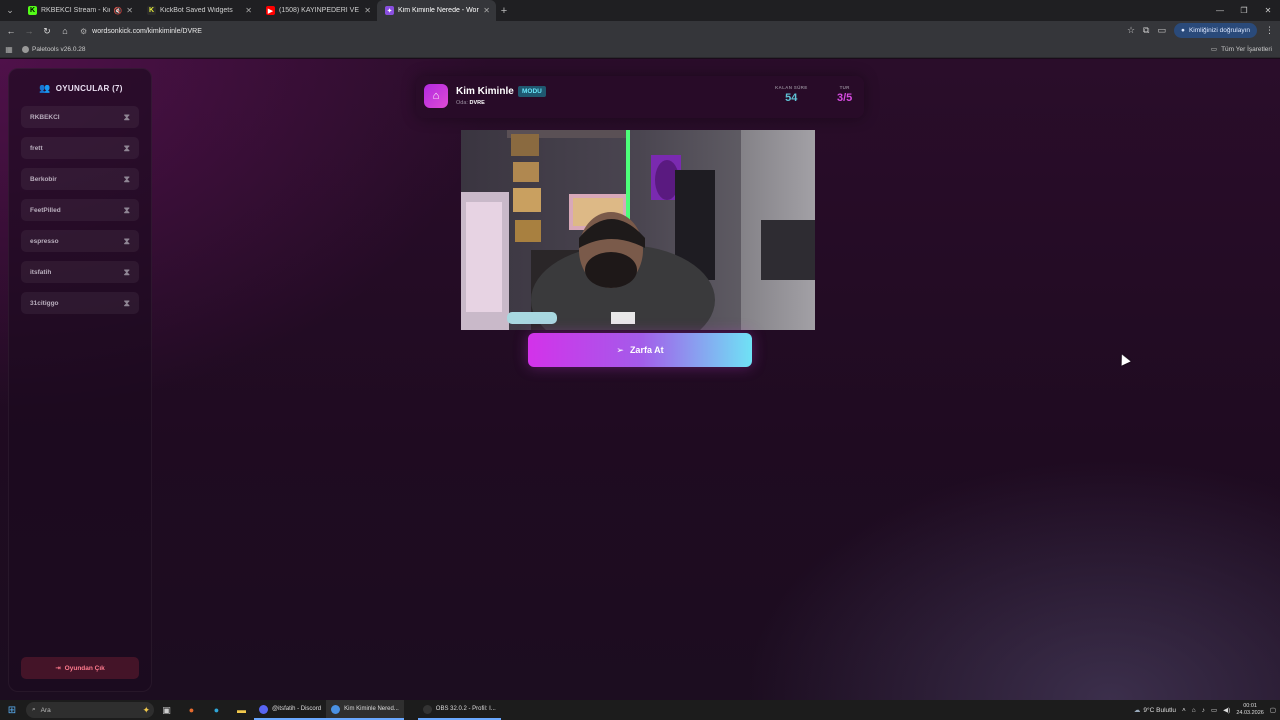 The image size is (1280, 720). I want to click on cast-icon: ▭, so click(1161, 30).